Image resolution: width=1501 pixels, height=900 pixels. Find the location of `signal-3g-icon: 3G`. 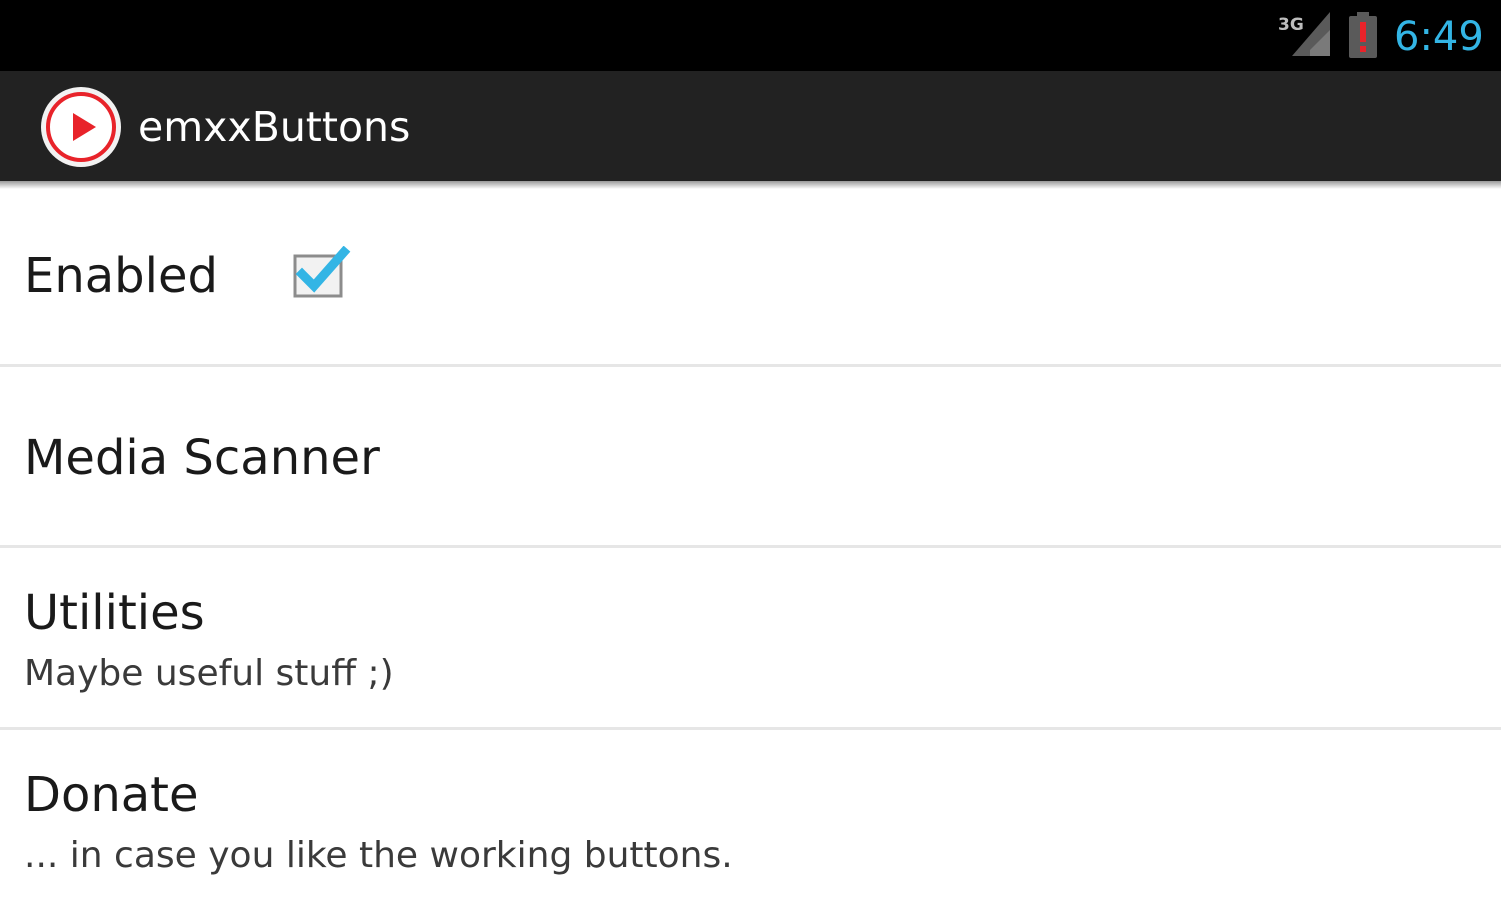

signal-3g-icon: 3G is located at coordinates (1304, 34).